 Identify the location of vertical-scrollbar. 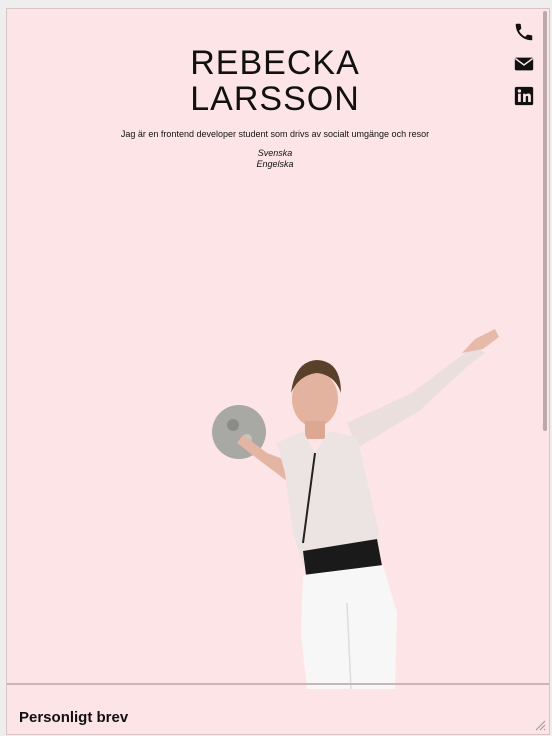
(545, 221).